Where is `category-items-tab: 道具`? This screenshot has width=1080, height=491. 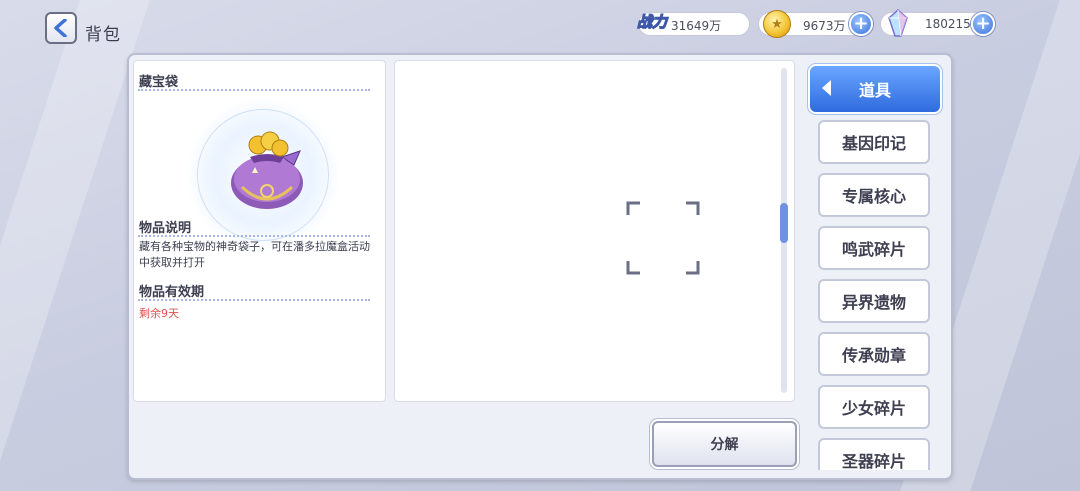
category-items-tab: 道具 is located at coordinates (875, 89).